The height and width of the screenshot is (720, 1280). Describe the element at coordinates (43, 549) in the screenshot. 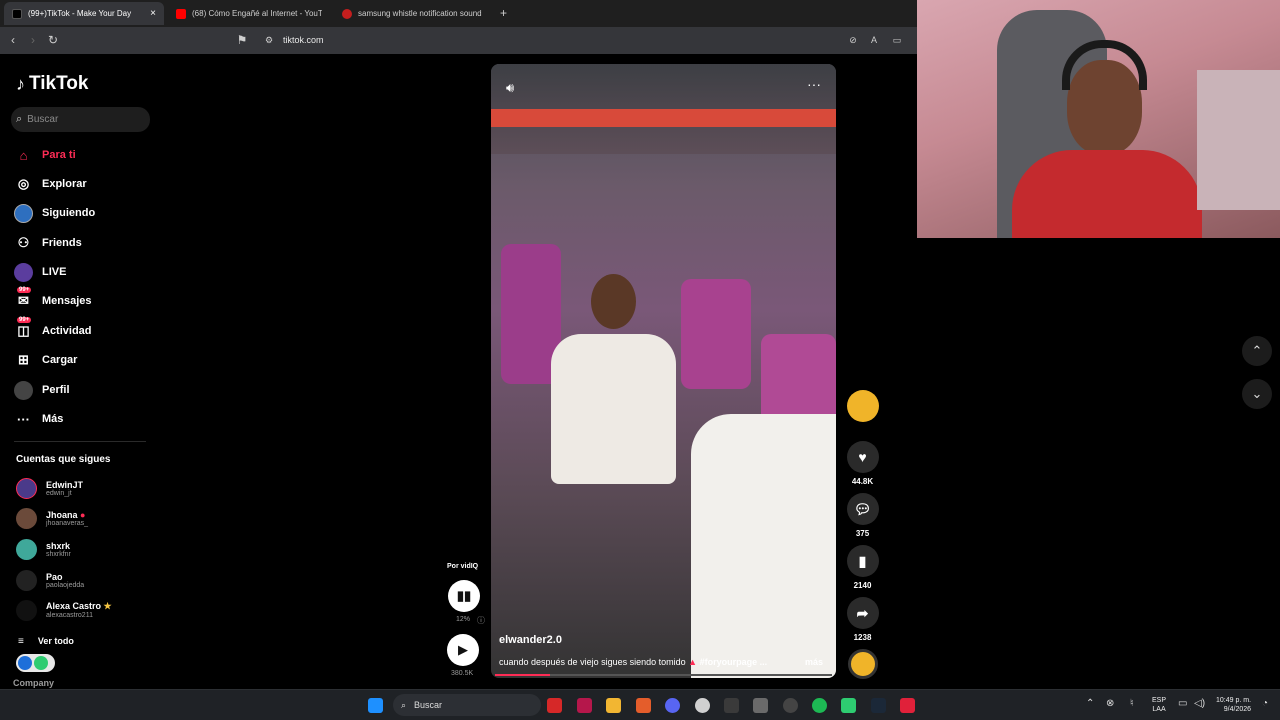

I see `account-item: shxrk shxrkfnr` at that location.